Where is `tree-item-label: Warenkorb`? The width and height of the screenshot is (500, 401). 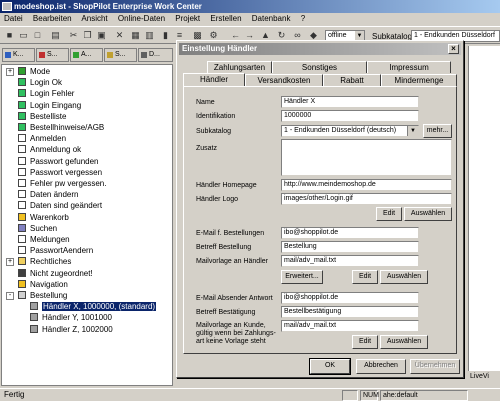
tree-item-label: Warenkorb is located at coordinates (49, 217).